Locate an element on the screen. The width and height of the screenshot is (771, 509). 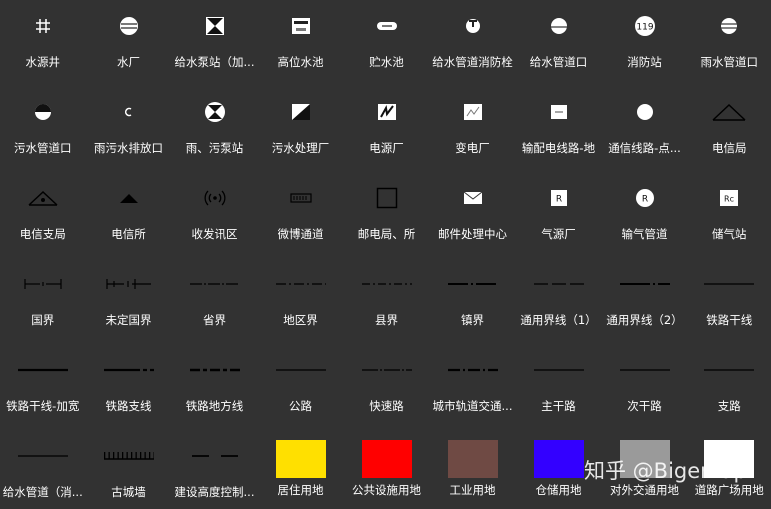
symbol-label: 通用界线（1） is located at coordinates (558, 320).